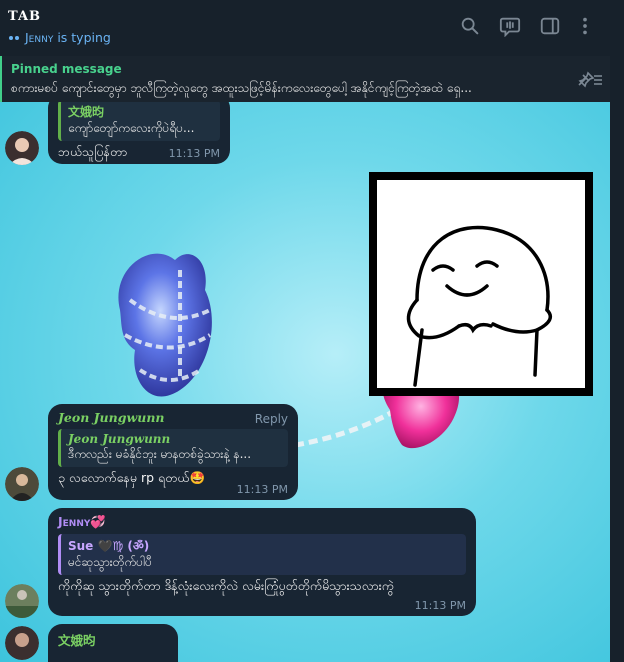  I want to click on message-sender: 文娥昀, so click(113, 639).